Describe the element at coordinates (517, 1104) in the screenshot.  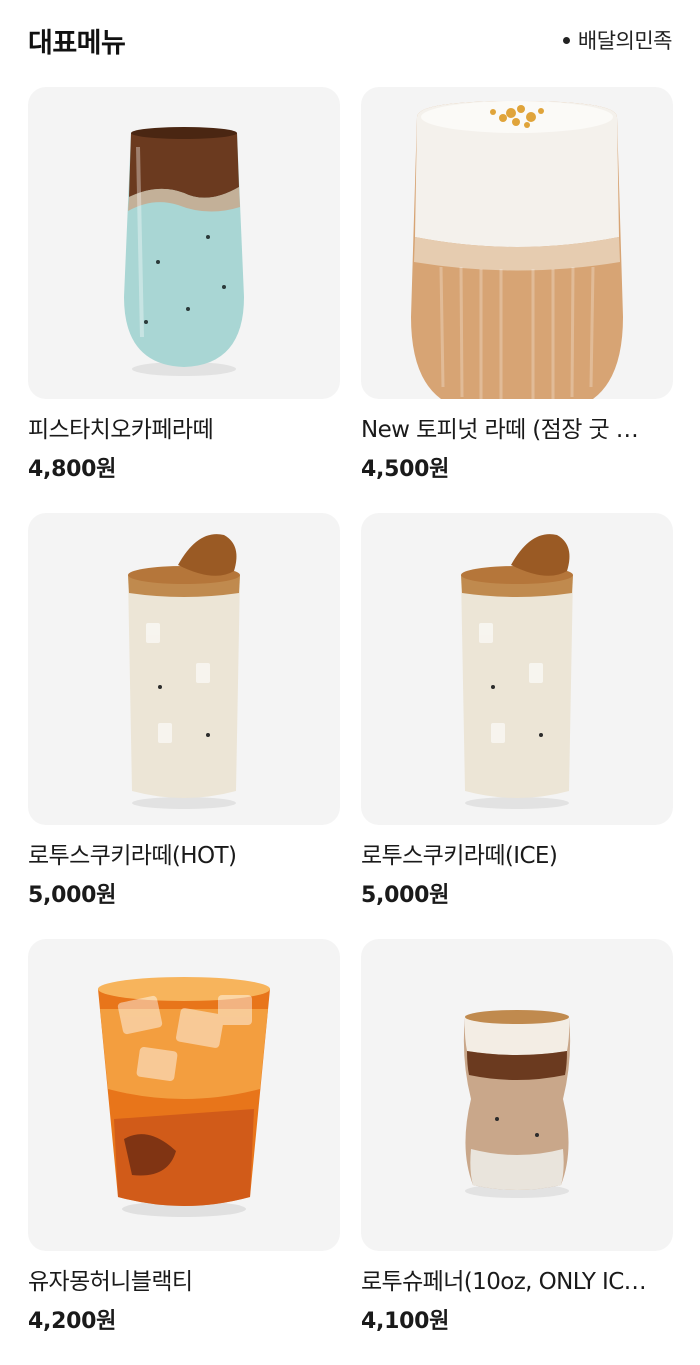
I see `lotus-einspanner-glass-icon` at that location.